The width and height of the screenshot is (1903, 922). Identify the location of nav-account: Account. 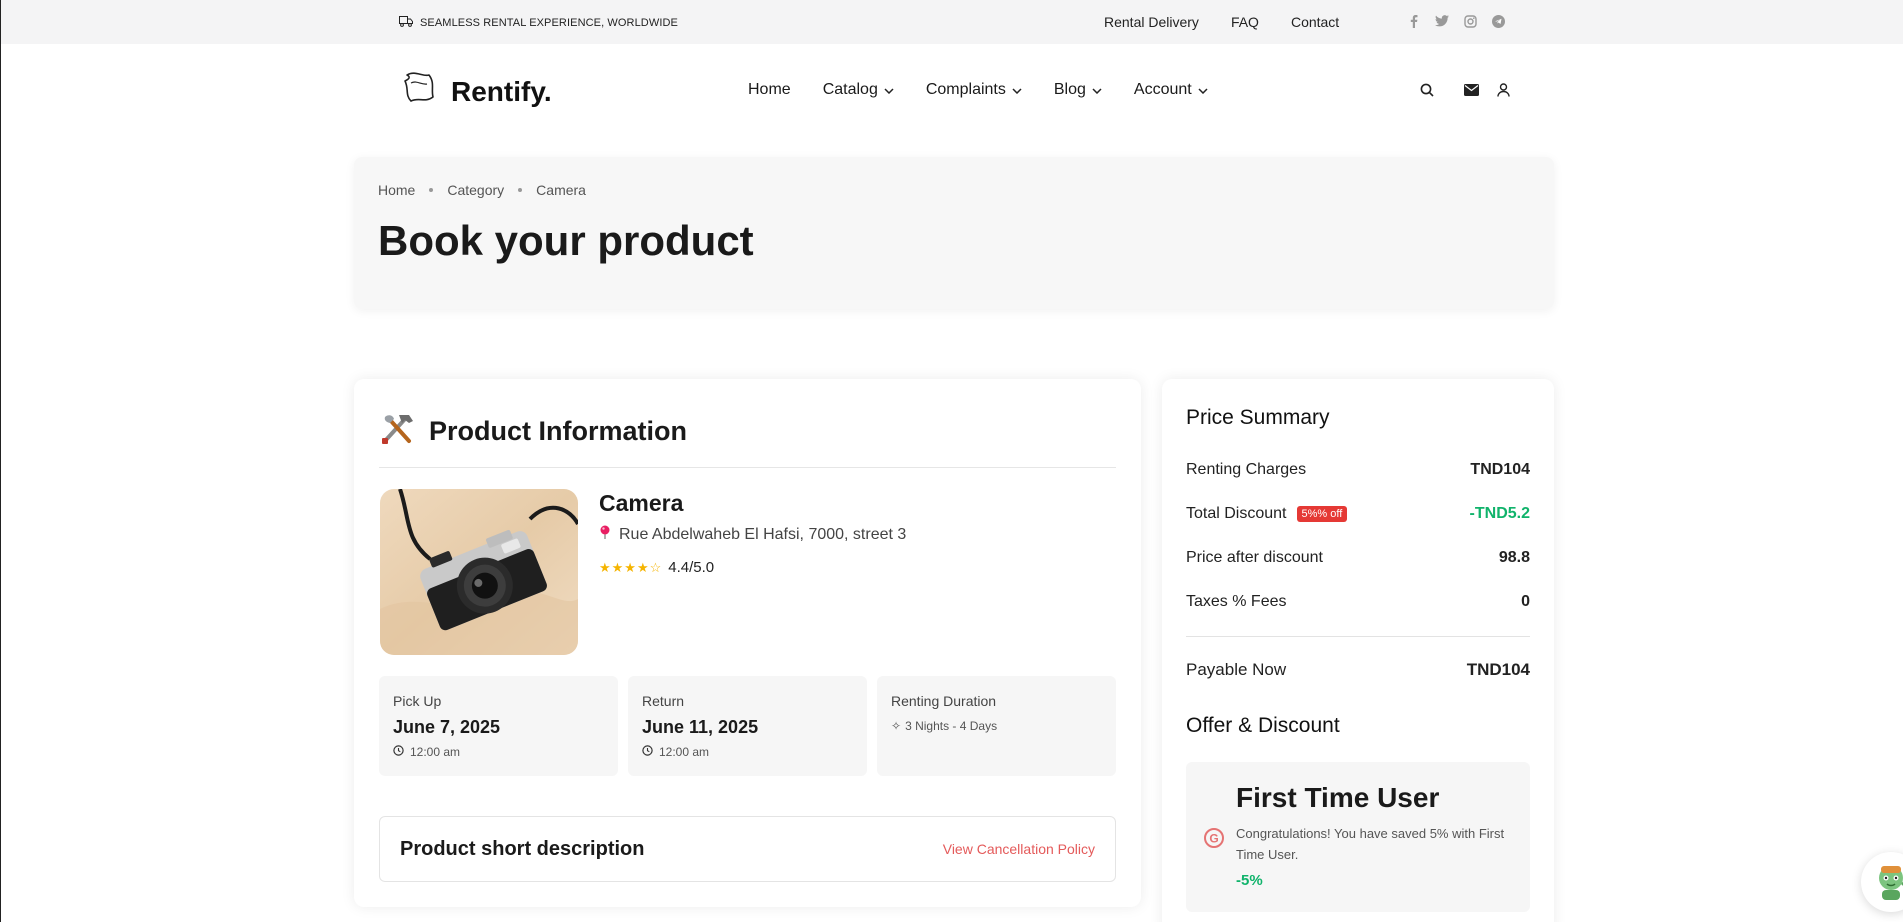
(1171, 90).